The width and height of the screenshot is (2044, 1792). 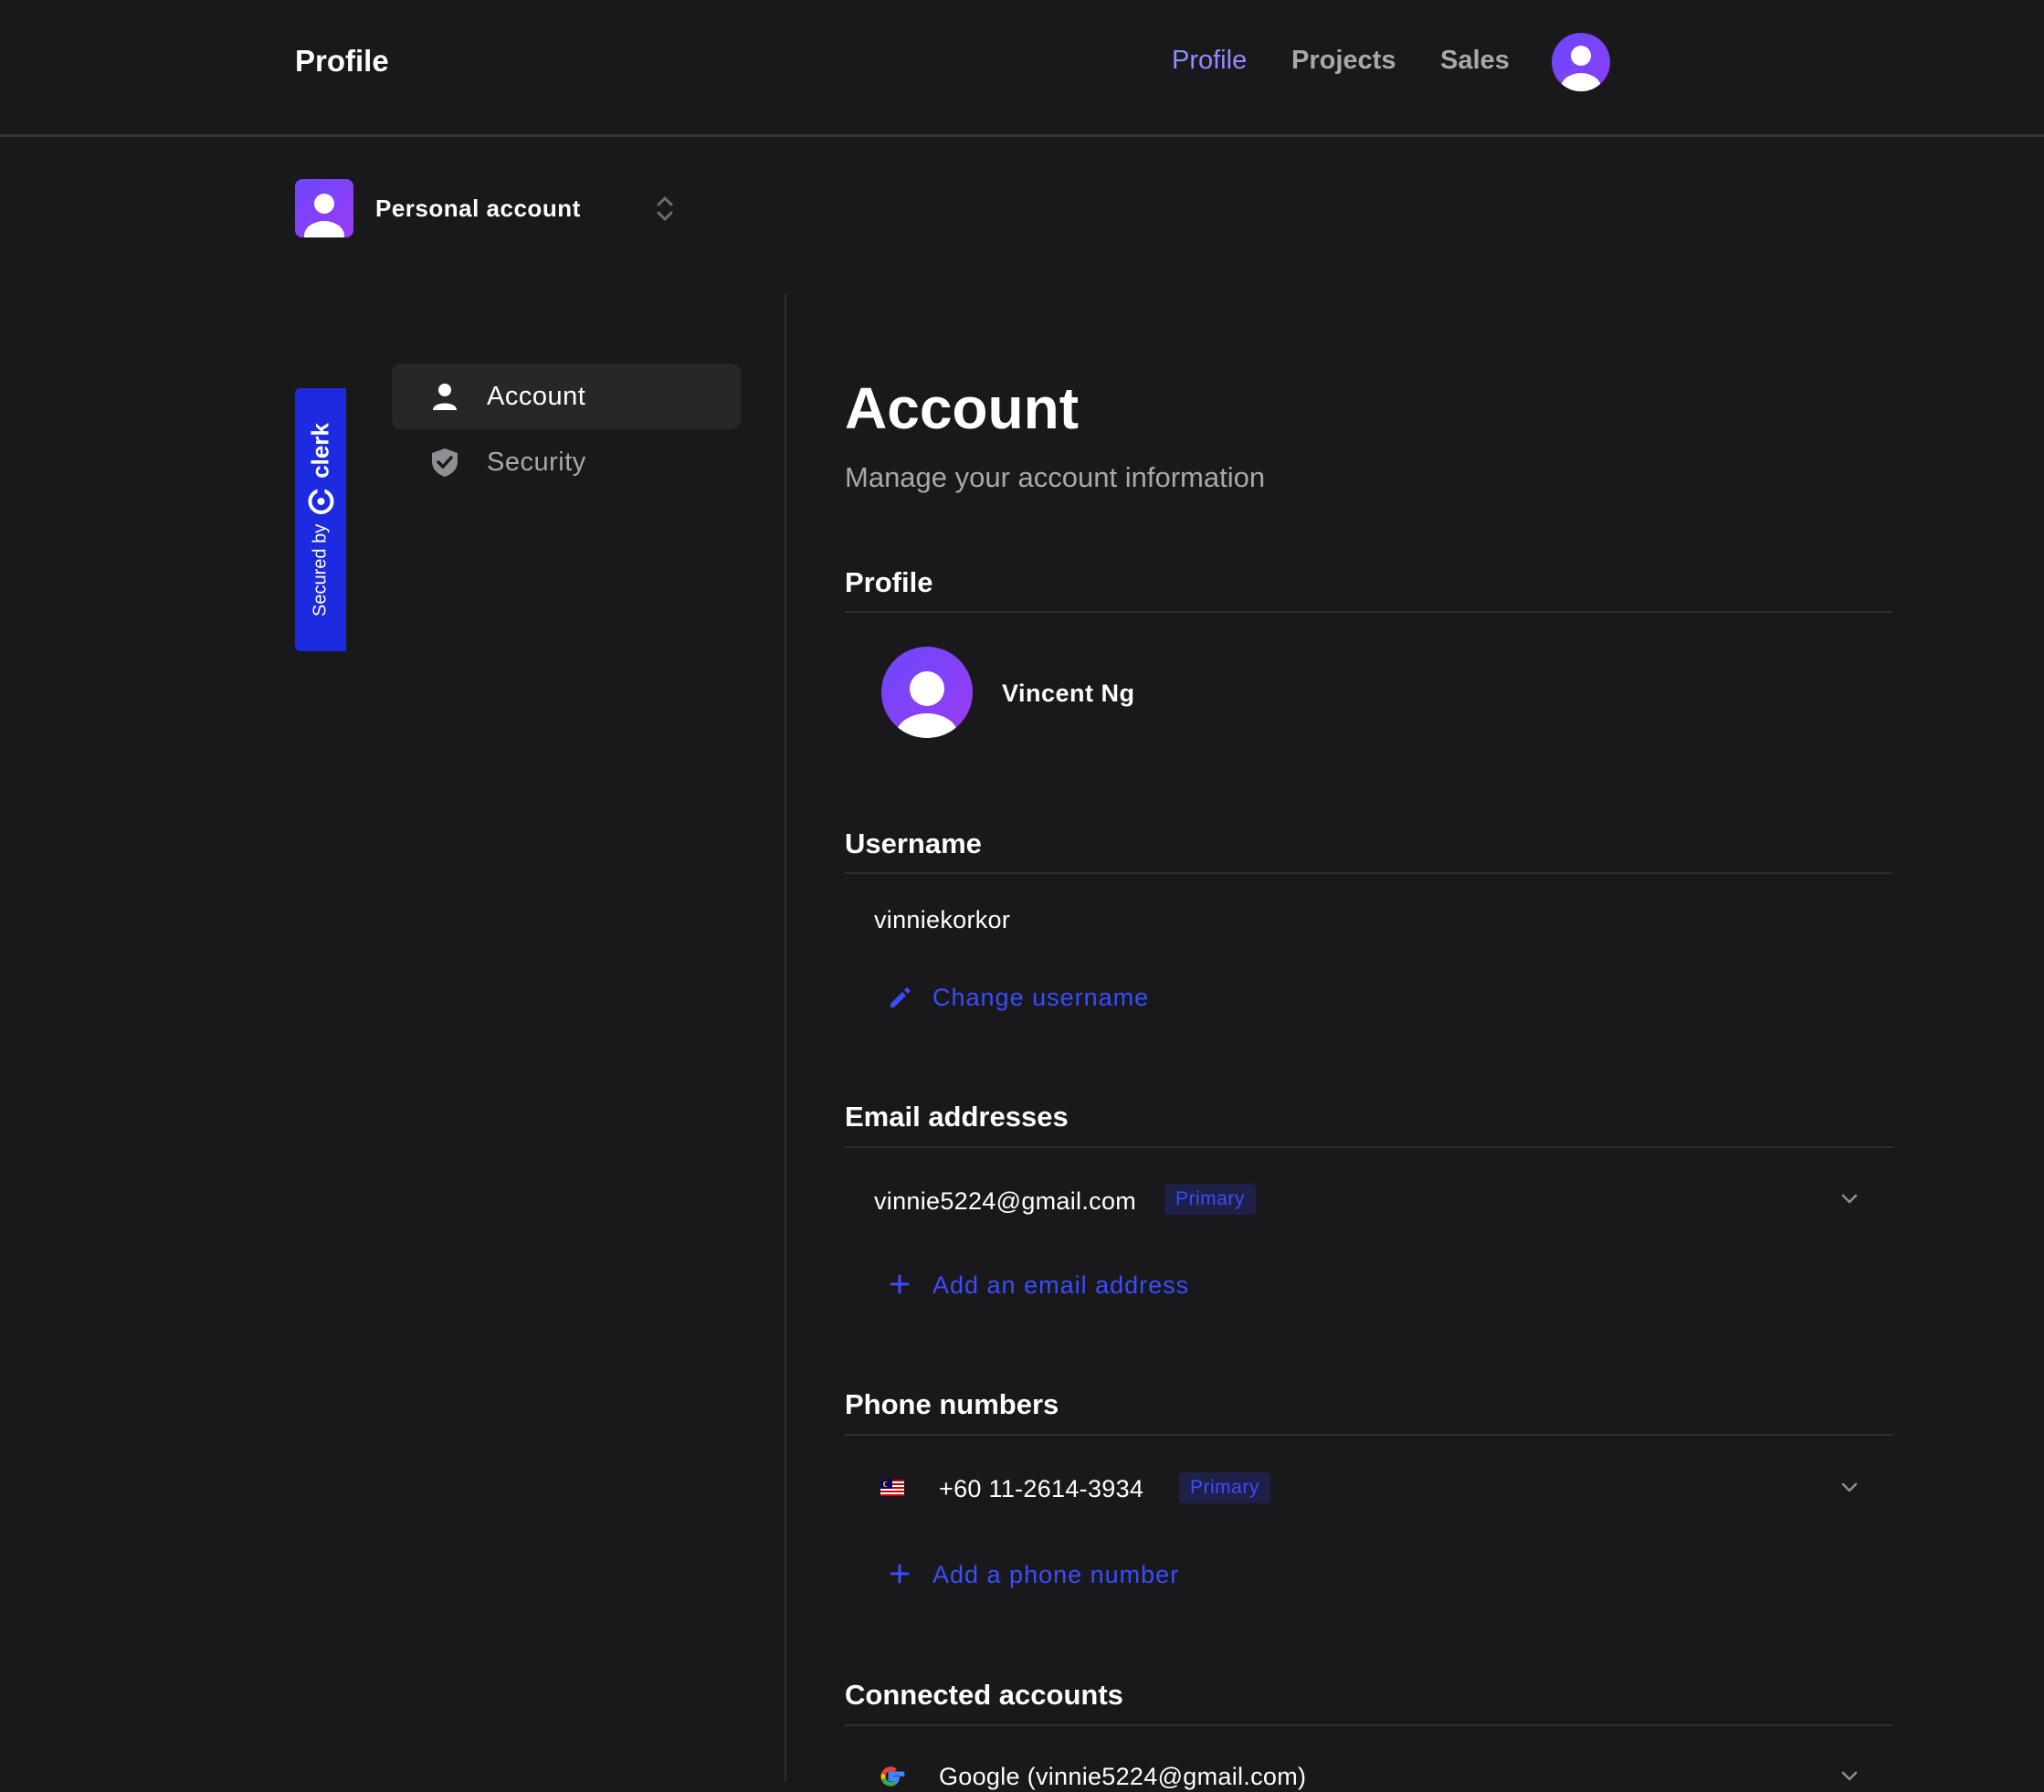 What do you see at coordinates (320, 570) in the screenshot?
I see `secured-by-label: Secured by` at bounding box center [320, 570].